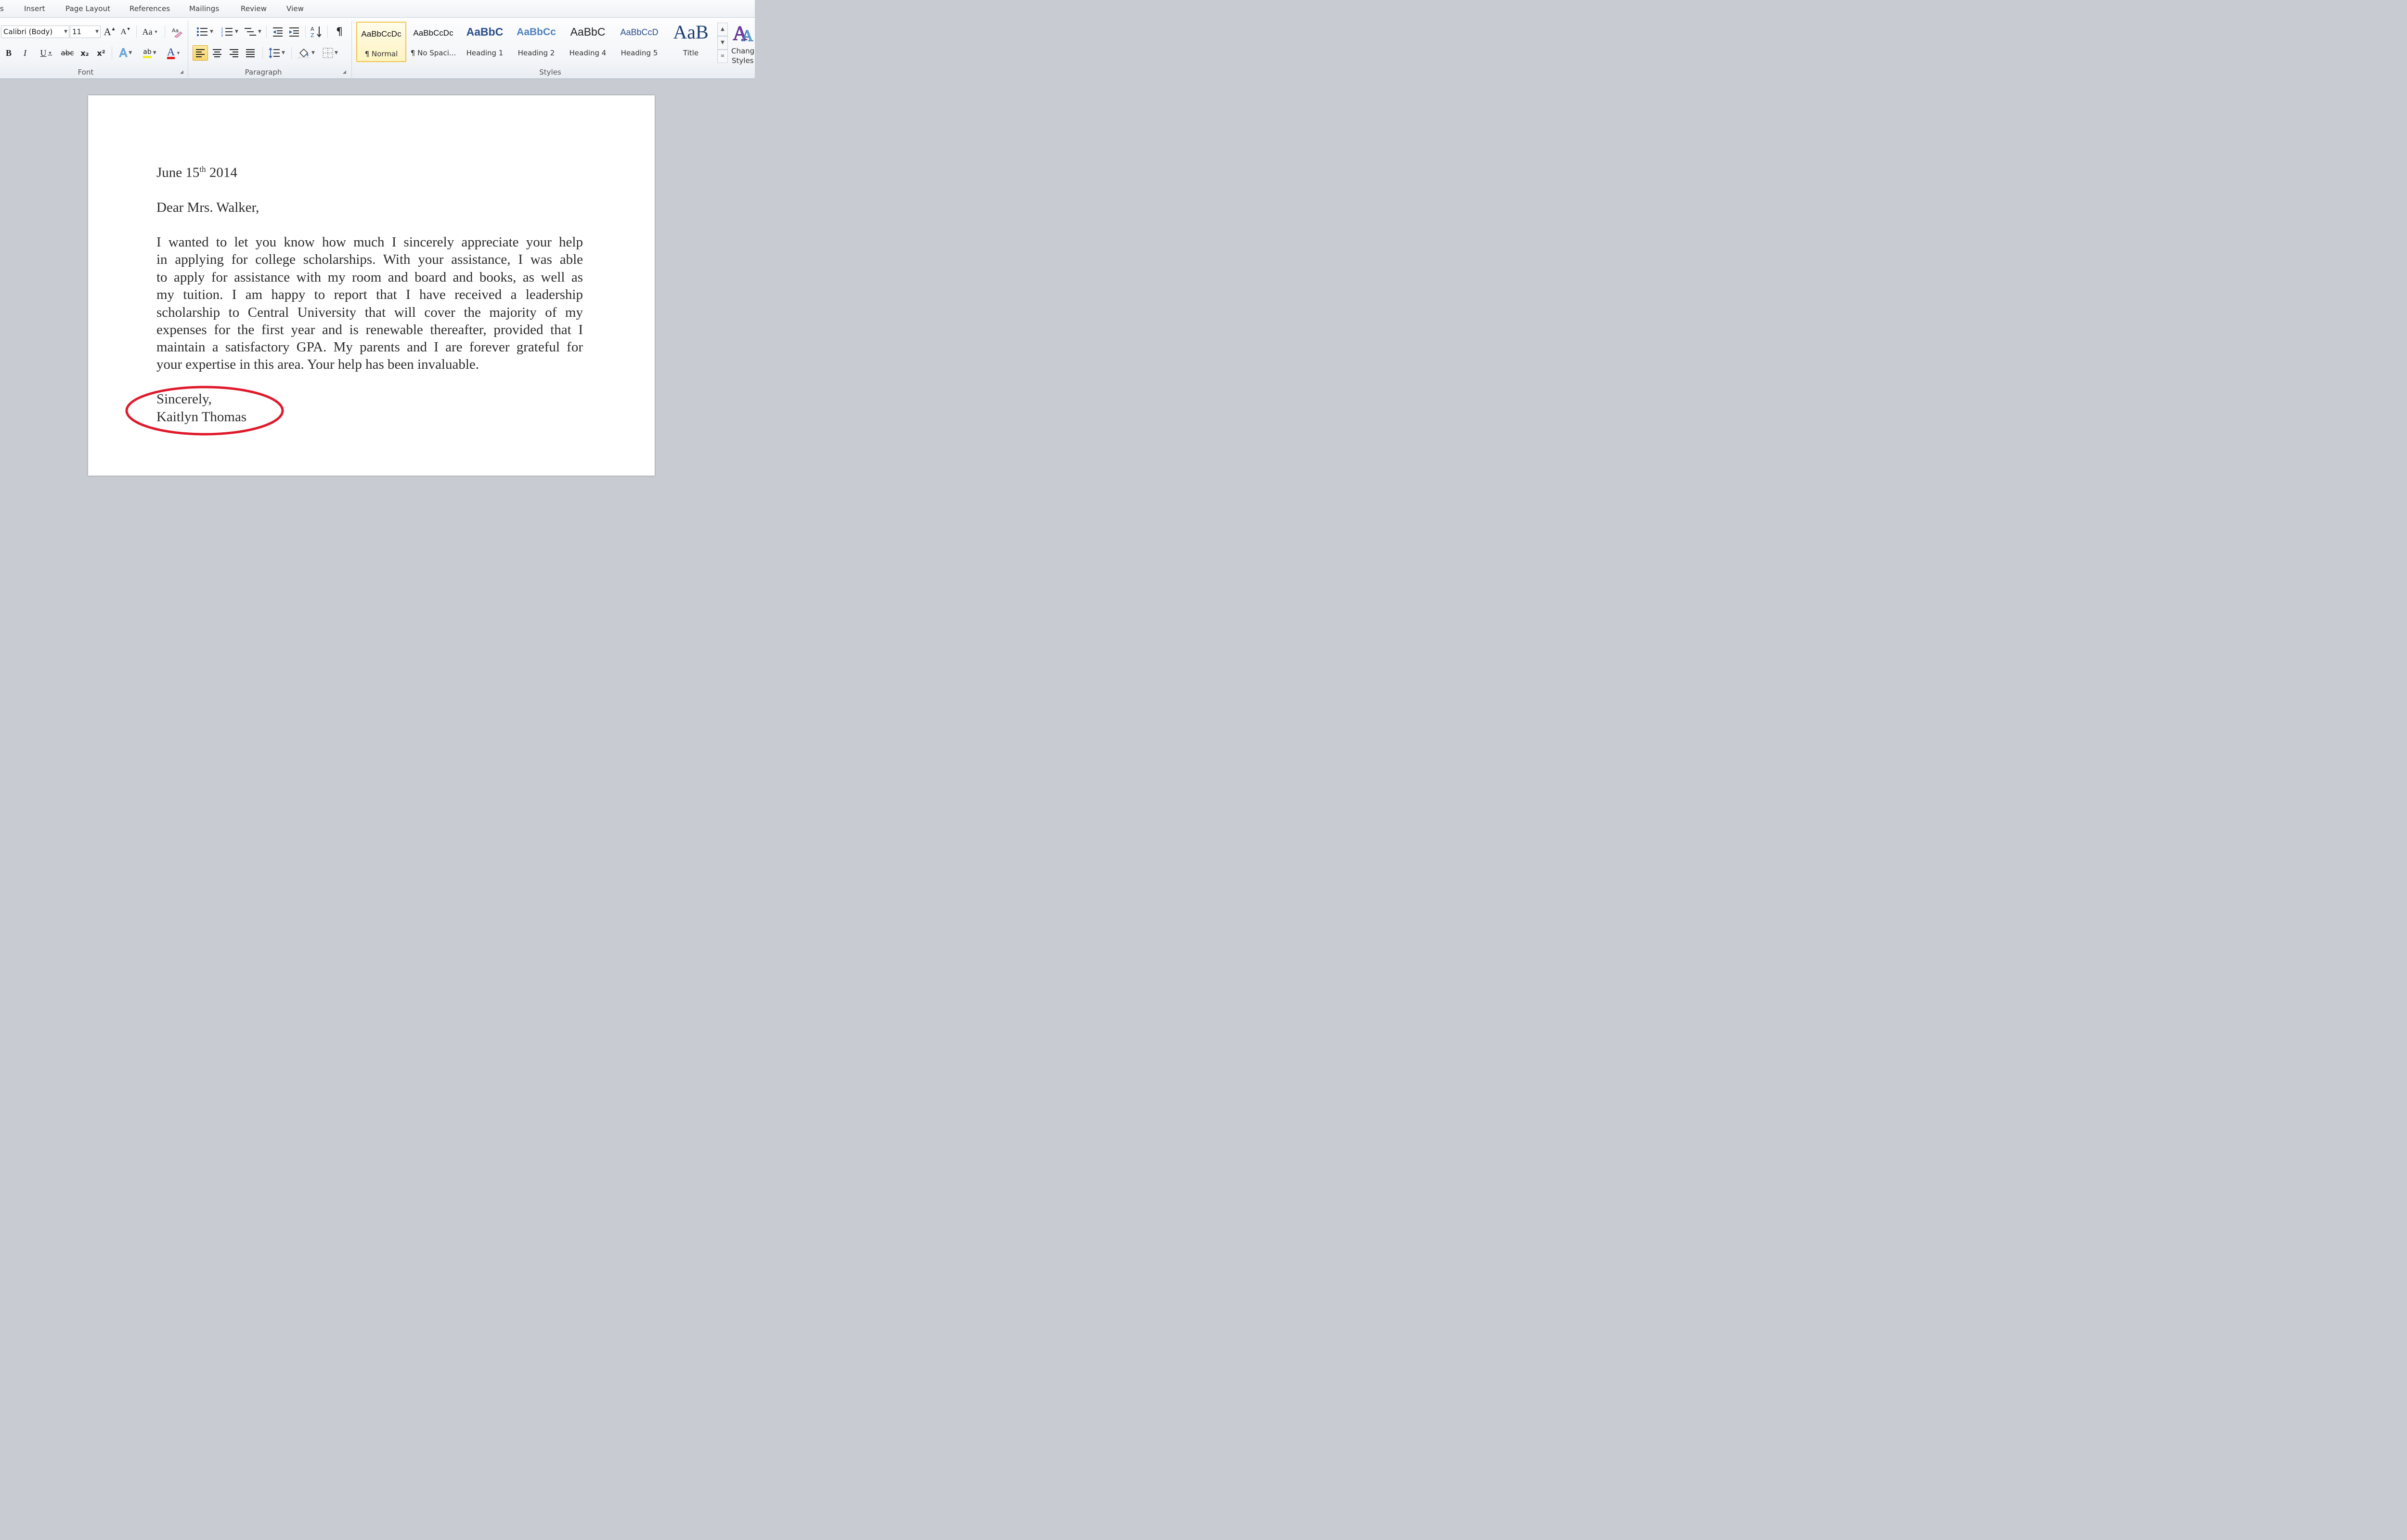 The width and height of the screenshot is (2407, 1540). I want to click on bold-icon: B, so click(8, 53).